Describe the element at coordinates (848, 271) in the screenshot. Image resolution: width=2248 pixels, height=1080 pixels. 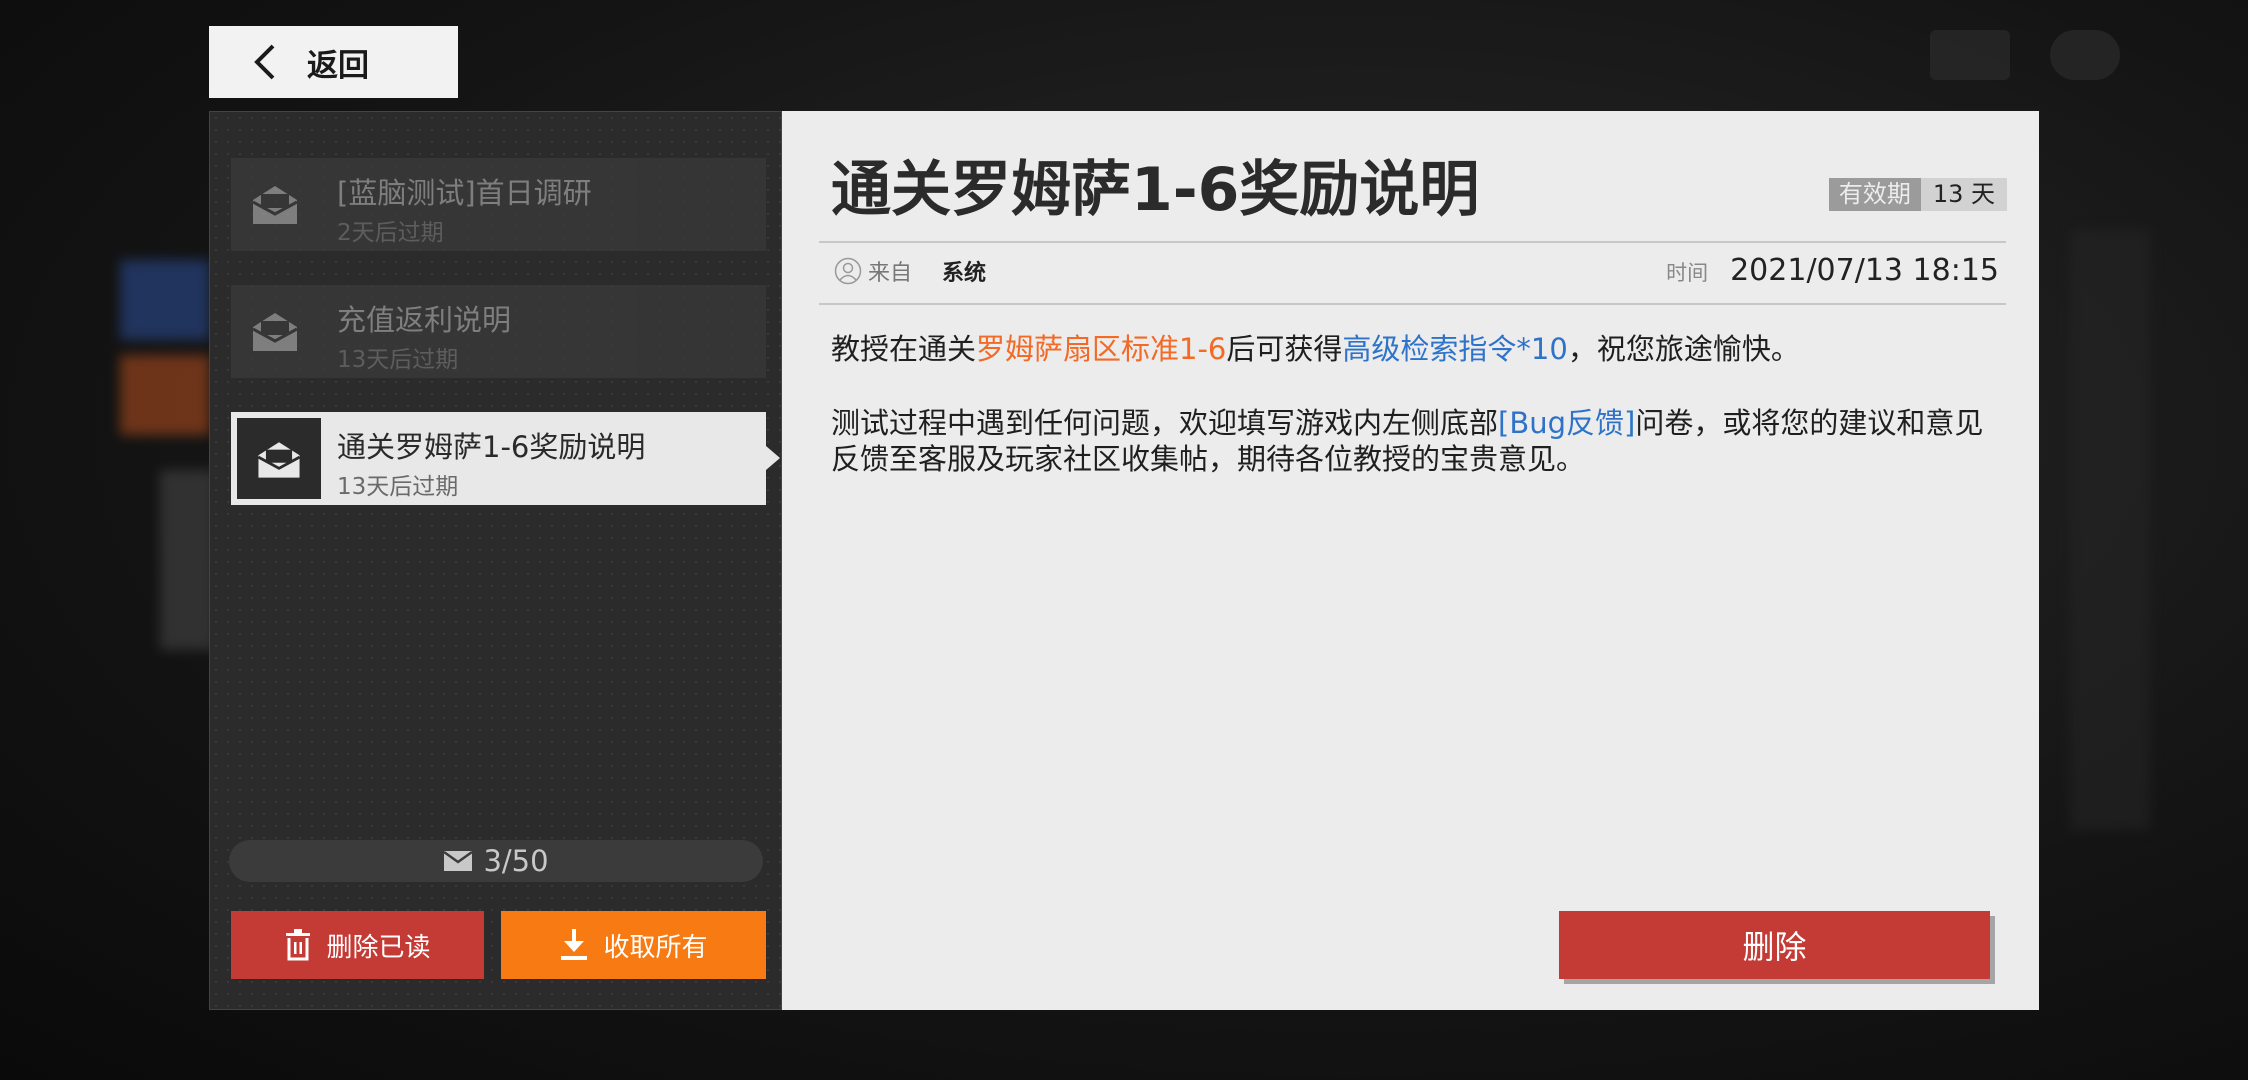
I see `user-icon` at that location.